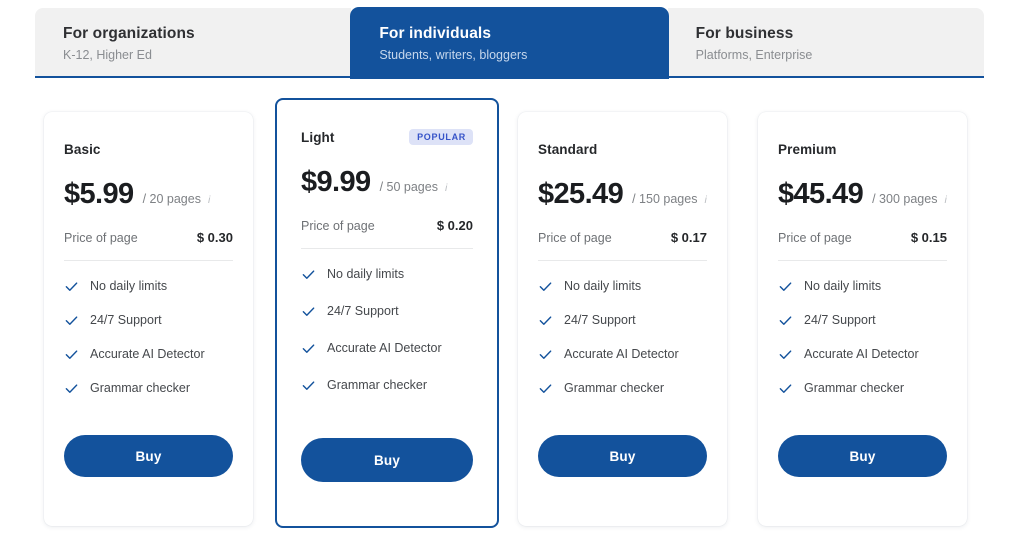 The image size is (1024, 540). What do you see at coordinates (99, 194) in the screenshot?
I see `plan-price: $5.99` at bounding box center [99, 194].